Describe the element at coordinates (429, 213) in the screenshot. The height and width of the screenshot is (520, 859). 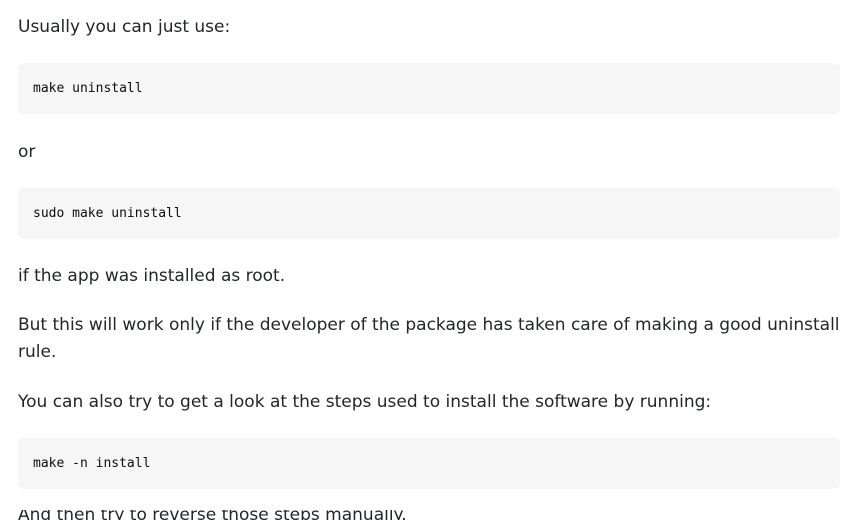
I see `code-block-sudo-make-uninstall: sudo make uninstall` at that location.